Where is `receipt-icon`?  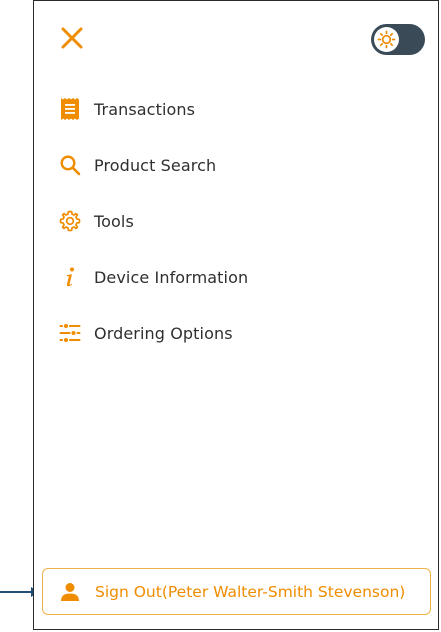
receipt-icon is located at coordinates (70, 109).